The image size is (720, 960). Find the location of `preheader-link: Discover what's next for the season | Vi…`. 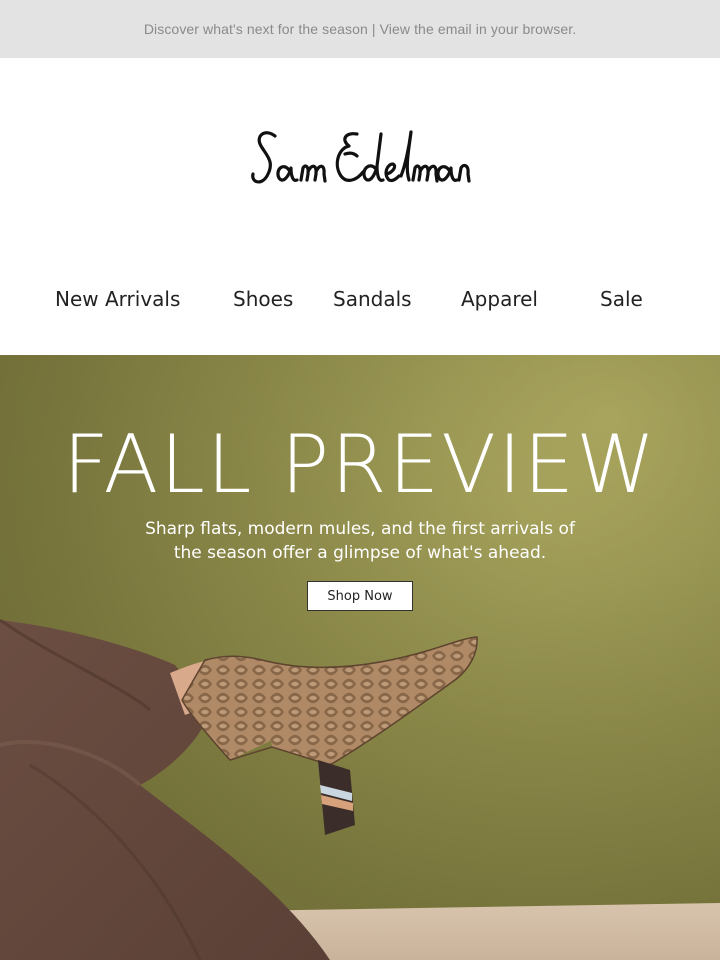

preheader-link: Discover what's next for the season | Vi… is located at coordinates (360, 29).